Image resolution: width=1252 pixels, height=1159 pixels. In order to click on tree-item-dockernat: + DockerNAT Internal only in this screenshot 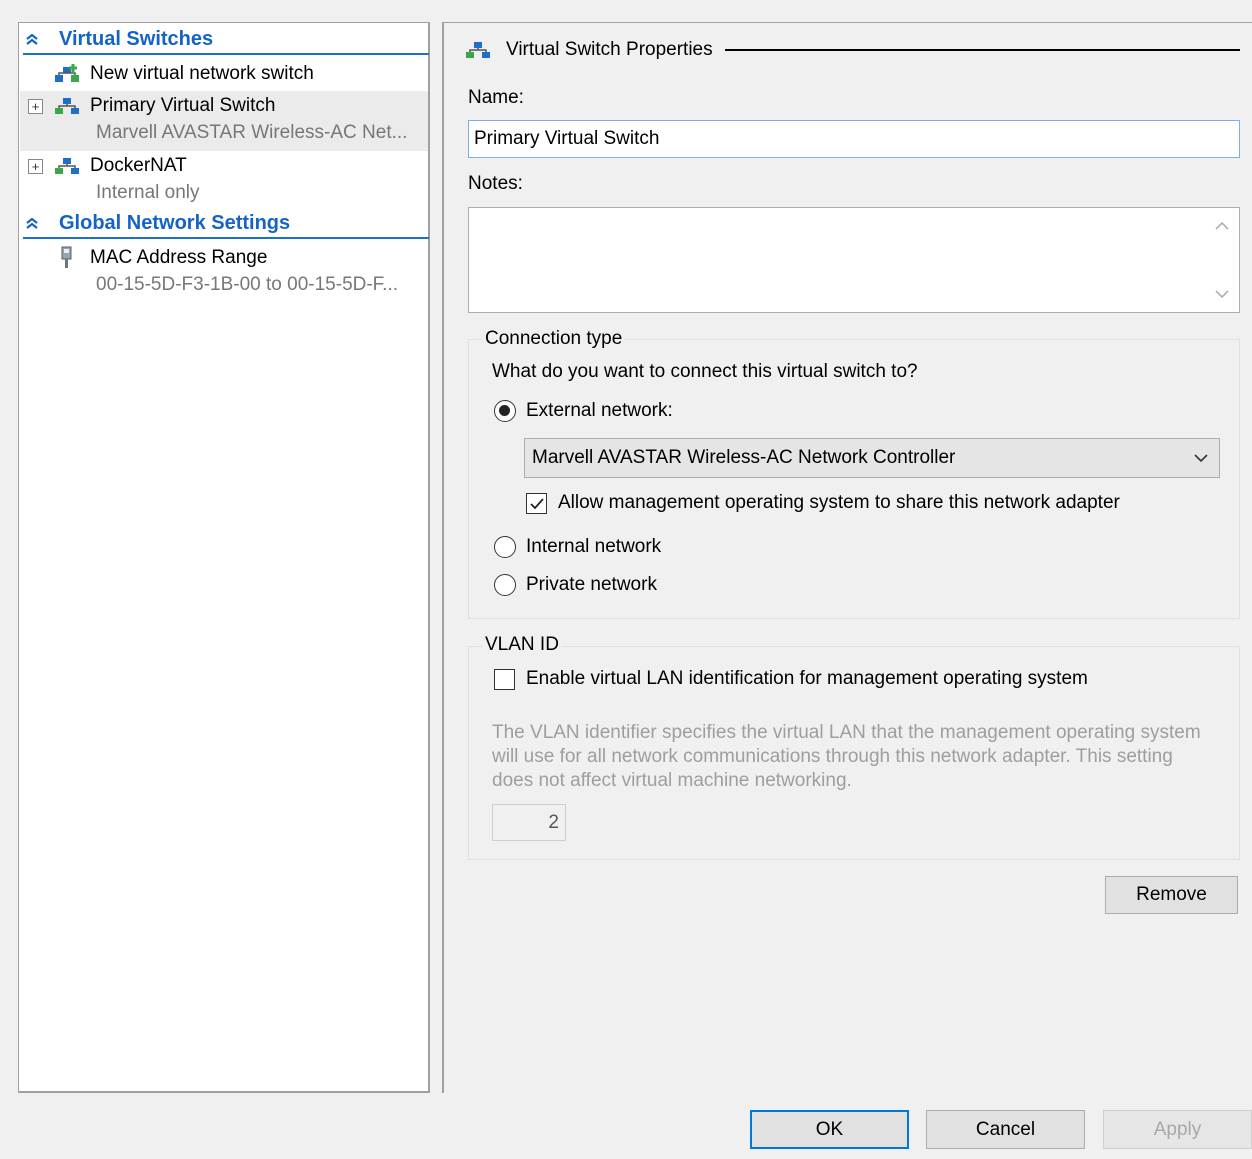, I will do `click(224, 180)`.